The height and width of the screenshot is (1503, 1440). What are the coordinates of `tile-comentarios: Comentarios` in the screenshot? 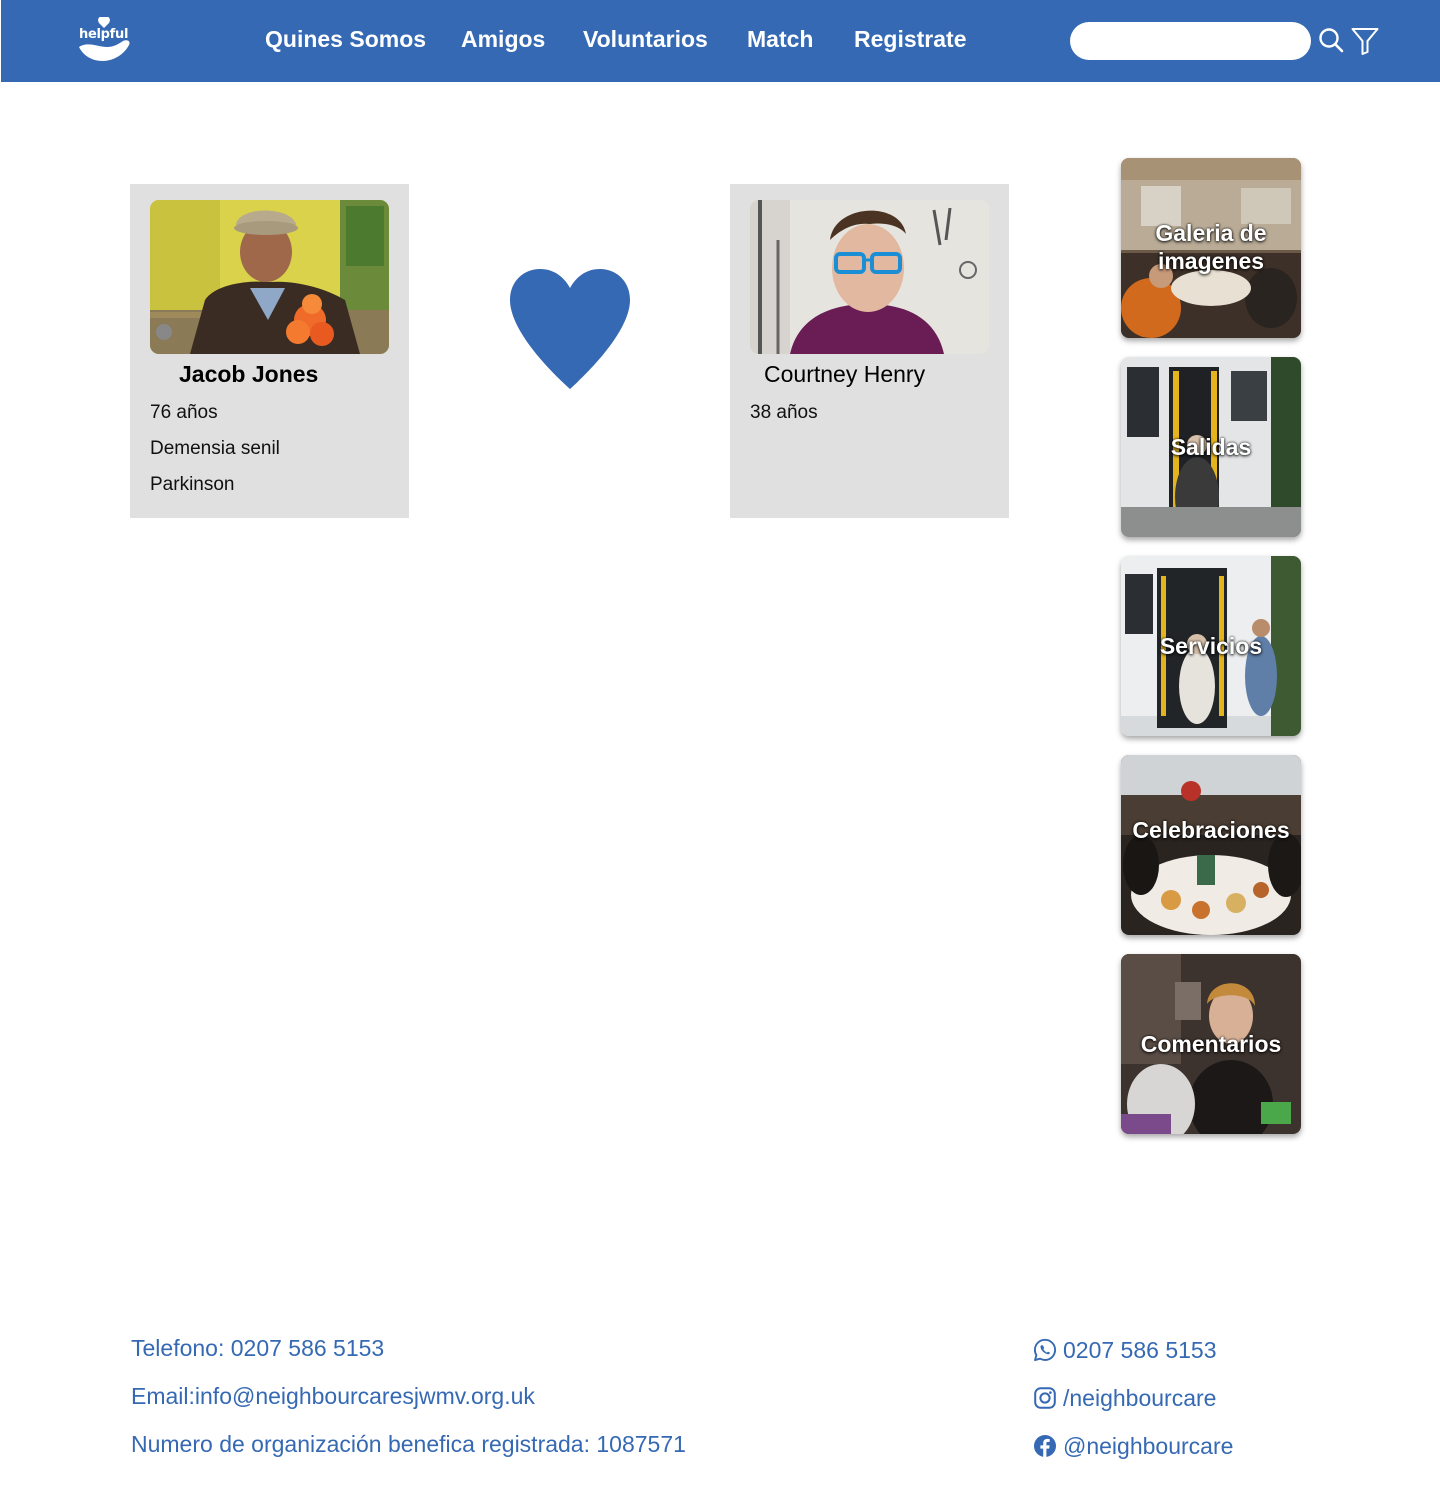 It's located at (1211, 1044).